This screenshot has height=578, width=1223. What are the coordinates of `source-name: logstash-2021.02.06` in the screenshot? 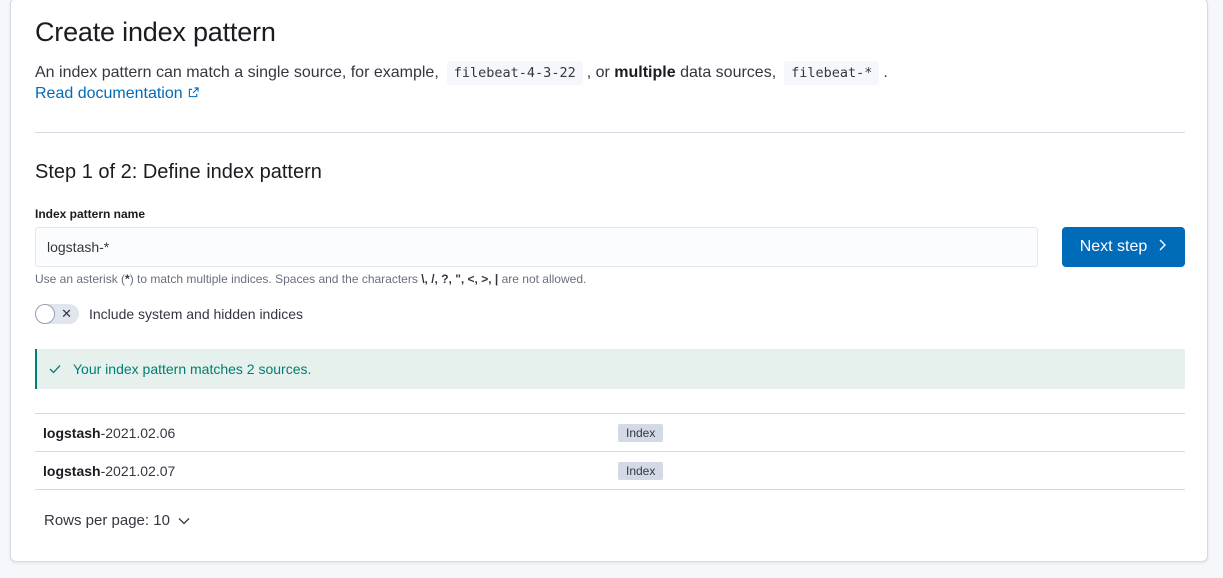 It's located at (109, 433).